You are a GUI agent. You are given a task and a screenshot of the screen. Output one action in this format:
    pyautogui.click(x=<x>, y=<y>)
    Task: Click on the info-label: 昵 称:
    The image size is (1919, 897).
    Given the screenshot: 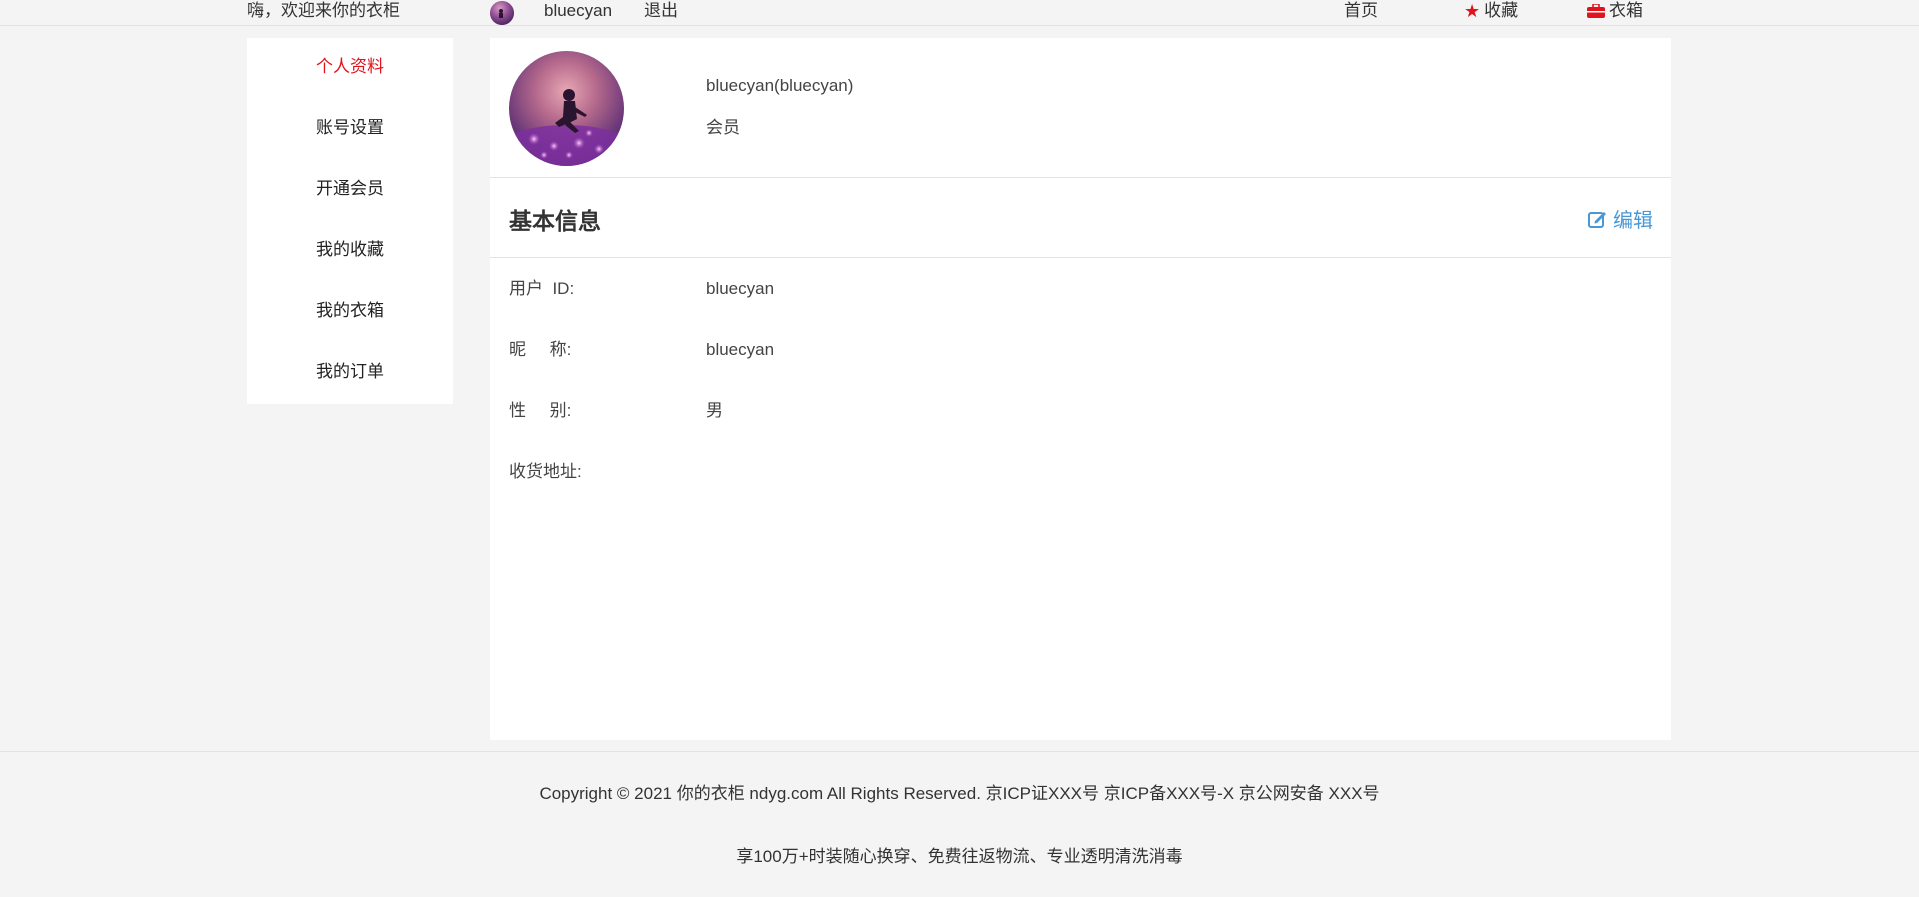 What is the action you would take?
    pyautogui.click(x=540, y=349)
    